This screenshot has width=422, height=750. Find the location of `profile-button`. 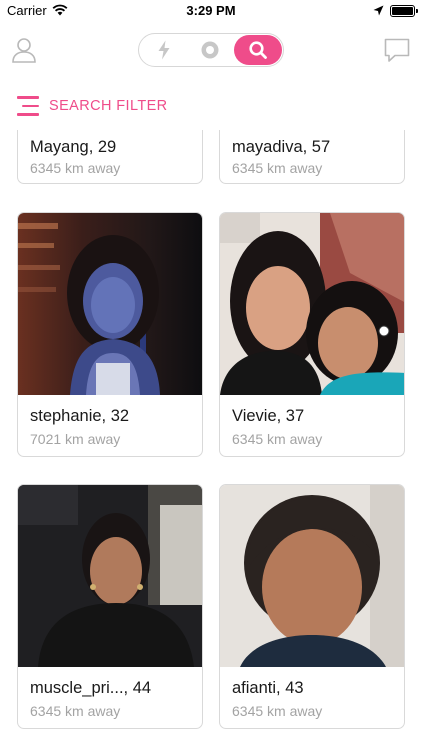

profile-button is located at coordinates (24, 50).